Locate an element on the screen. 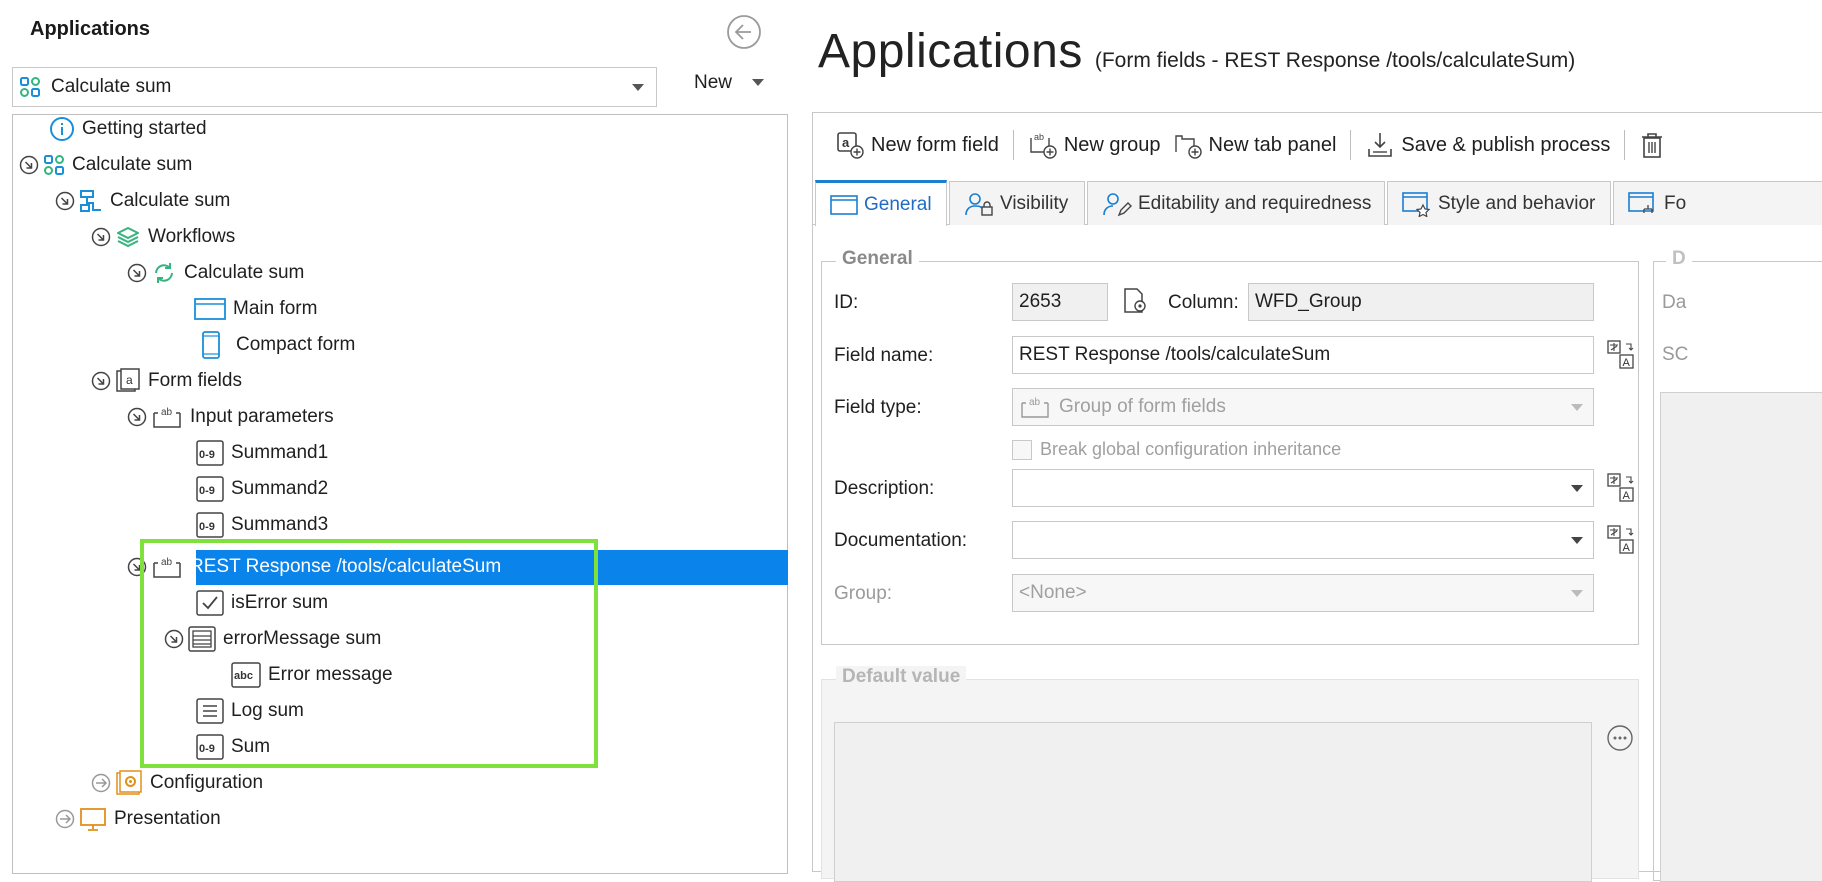  tree-item-compact-form: Compact form is located at coordinates (277, 345).